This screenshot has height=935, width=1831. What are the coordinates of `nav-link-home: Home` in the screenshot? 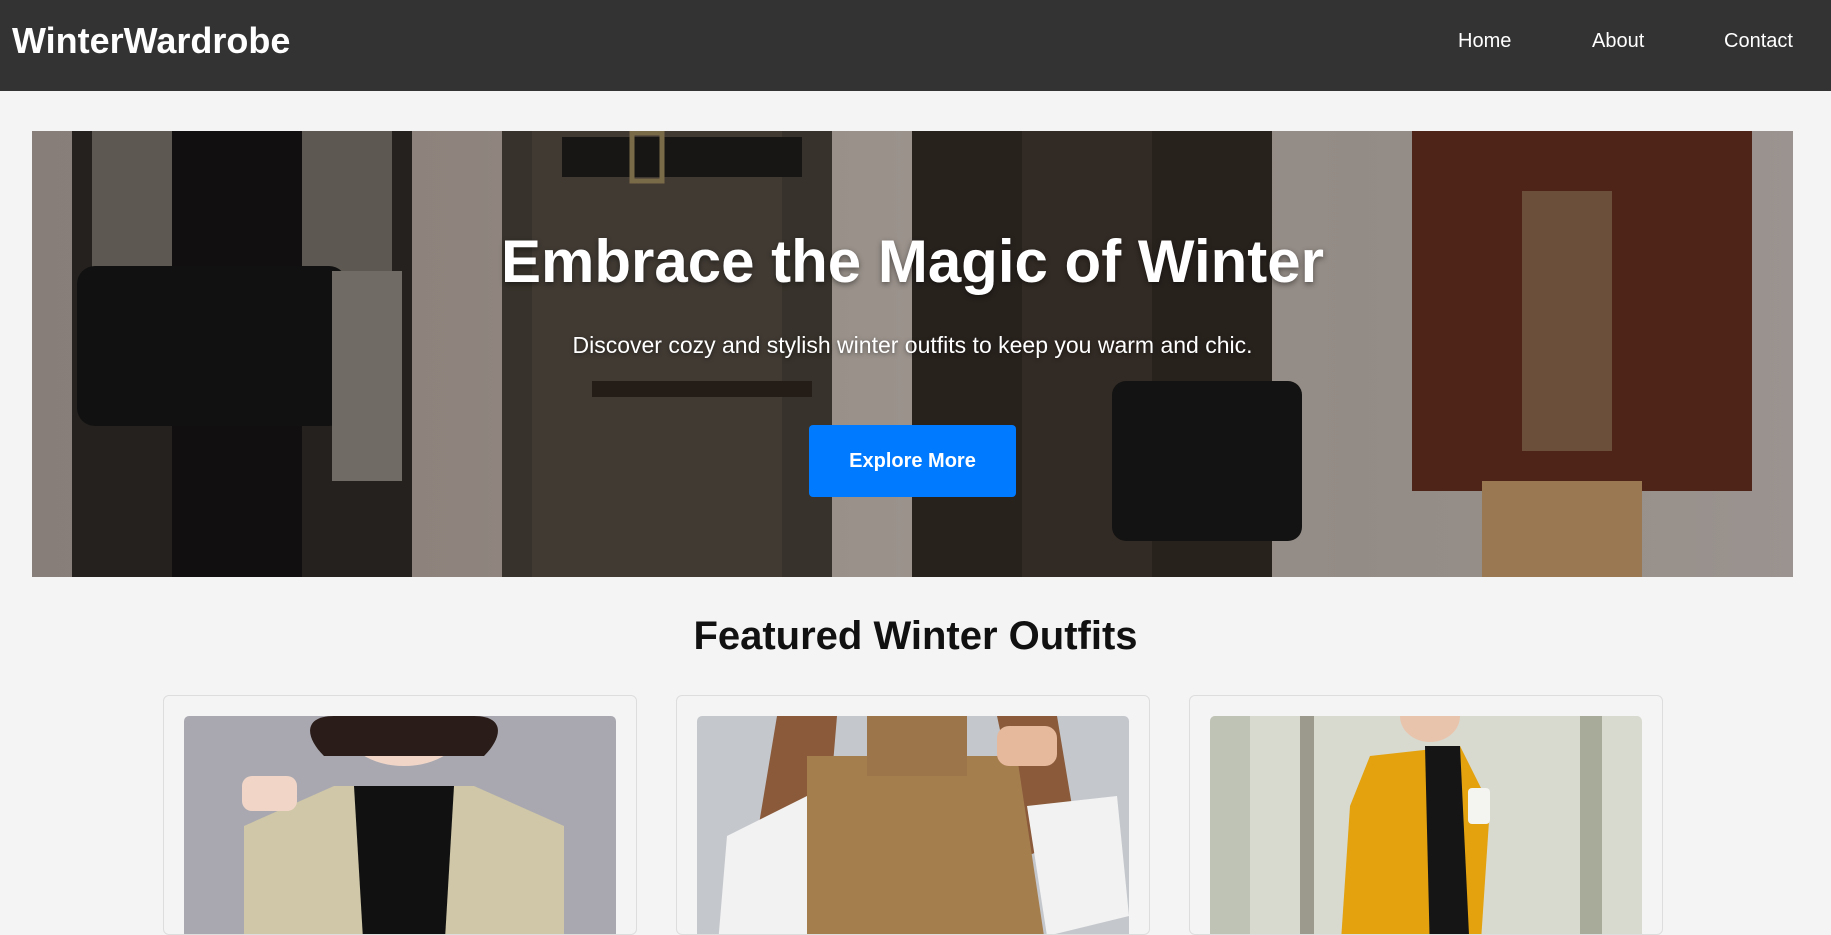 It's located at (1484, 41).